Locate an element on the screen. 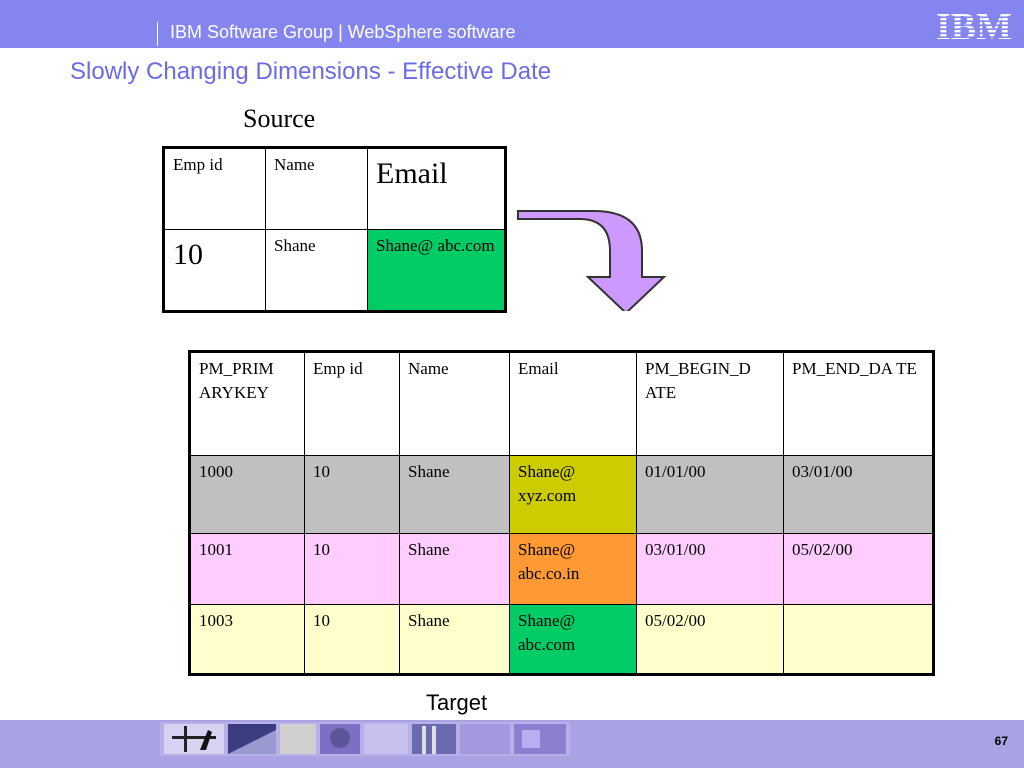 The width and height of the screenshot is (1024, 768). ibm-logo-text: IBM is located at coordinates (974, 25).